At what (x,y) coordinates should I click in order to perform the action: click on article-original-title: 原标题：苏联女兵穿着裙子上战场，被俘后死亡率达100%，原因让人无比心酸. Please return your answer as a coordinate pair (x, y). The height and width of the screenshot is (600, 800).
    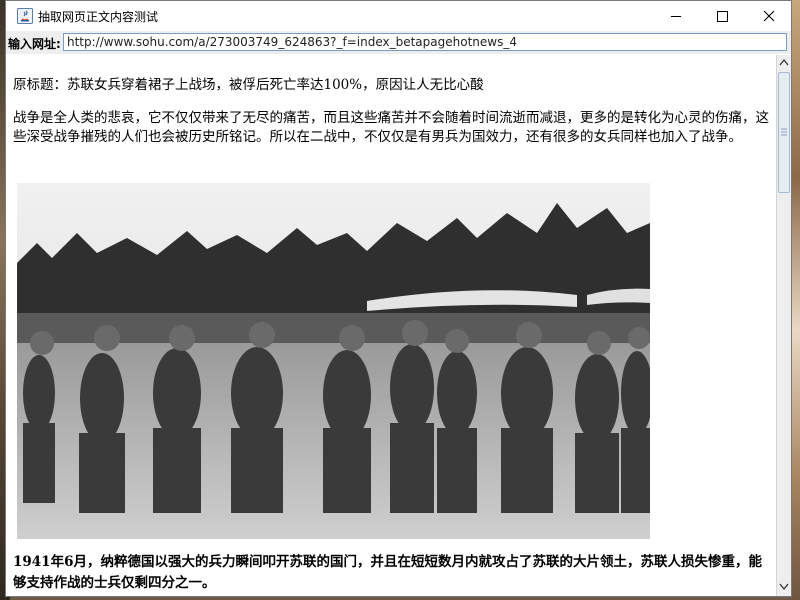
    Looking at the image, I should click on (248, 85).